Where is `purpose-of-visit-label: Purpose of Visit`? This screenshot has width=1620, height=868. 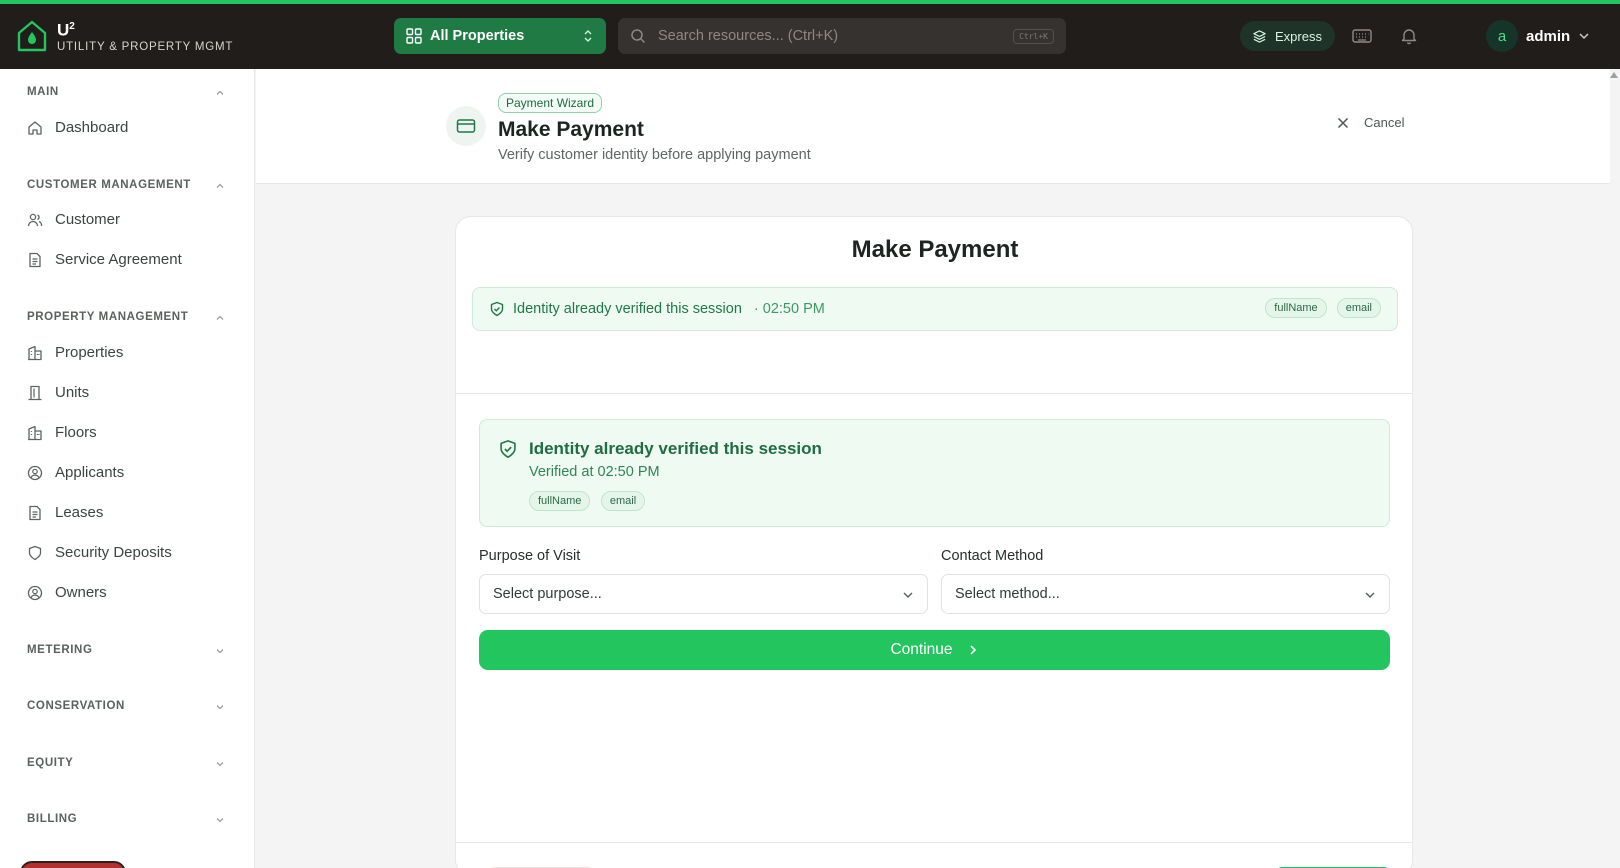
purpose-of-visit-label: Purpose of Visit is located at coordinates (530, 556).